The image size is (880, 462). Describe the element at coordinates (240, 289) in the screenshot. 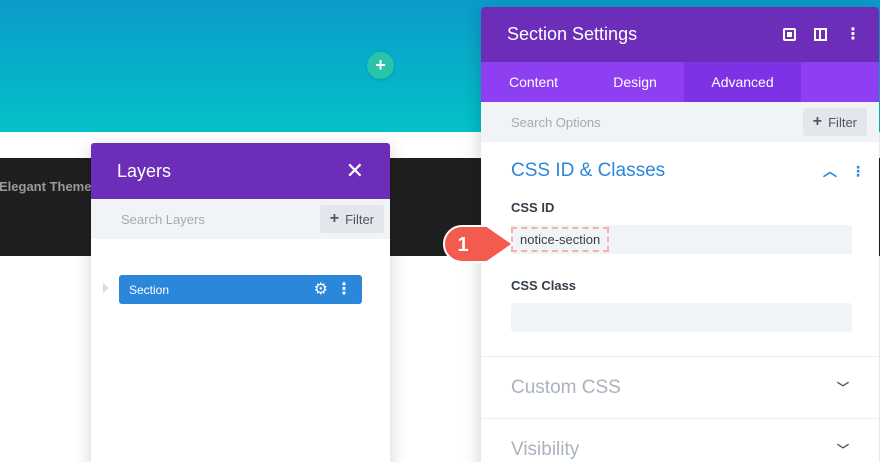

I see `layer-item-section: Section ⚙ ⋮` at that location.